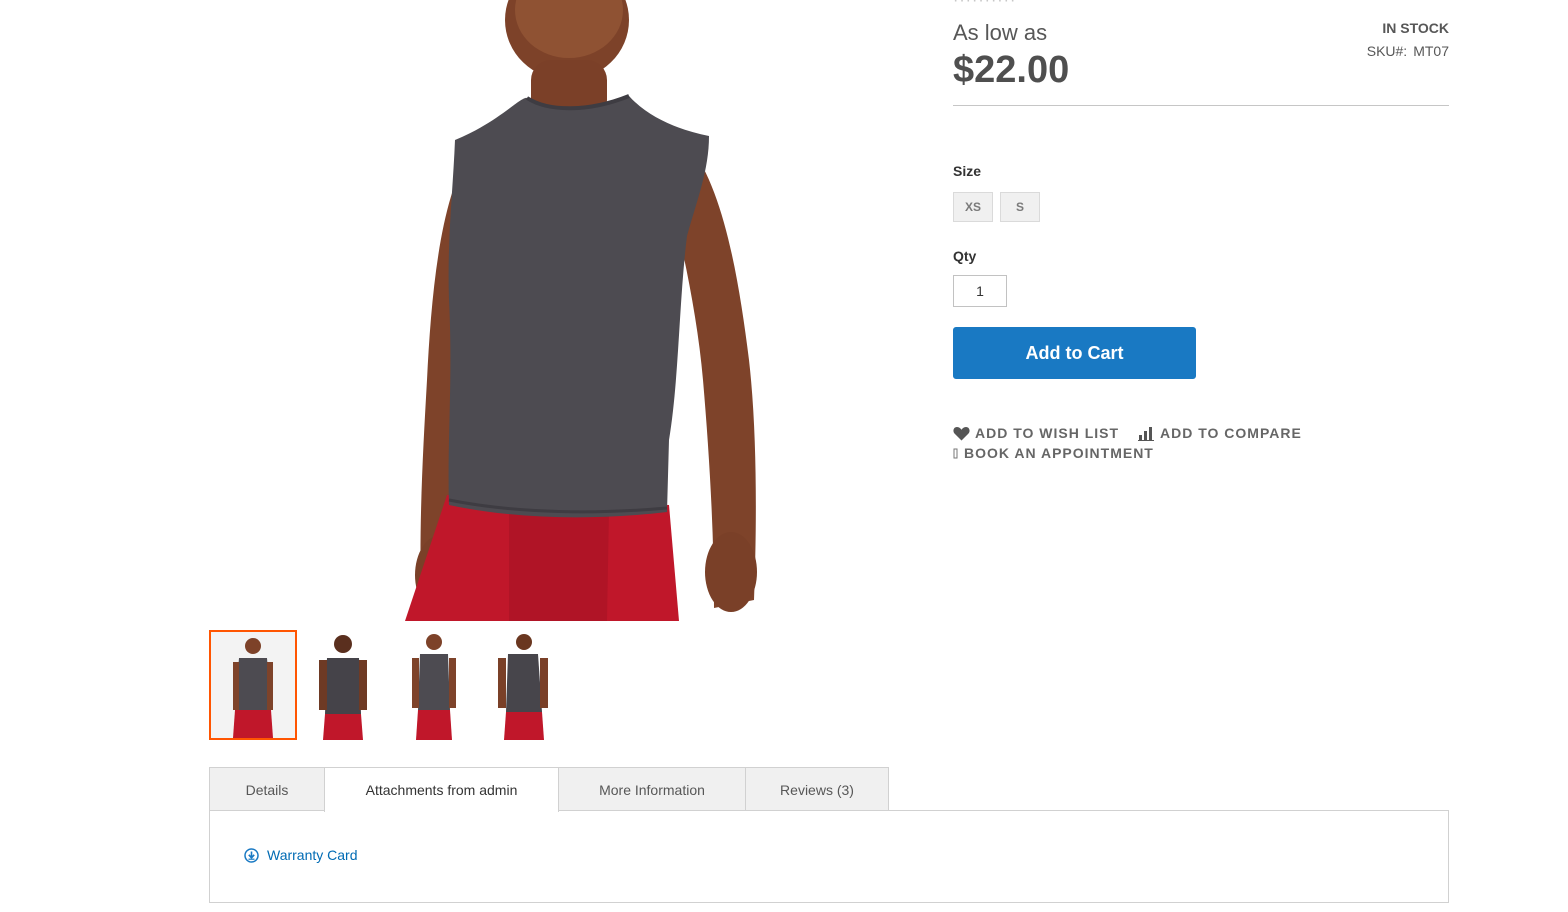 Image resolution: width=1568 pixels, height=912 pixels. What do you see at coordinates (1074, 353) in the screenshot?
I see `add-to-cart-button: Add to Cart` at bounding box center [1074, 353].